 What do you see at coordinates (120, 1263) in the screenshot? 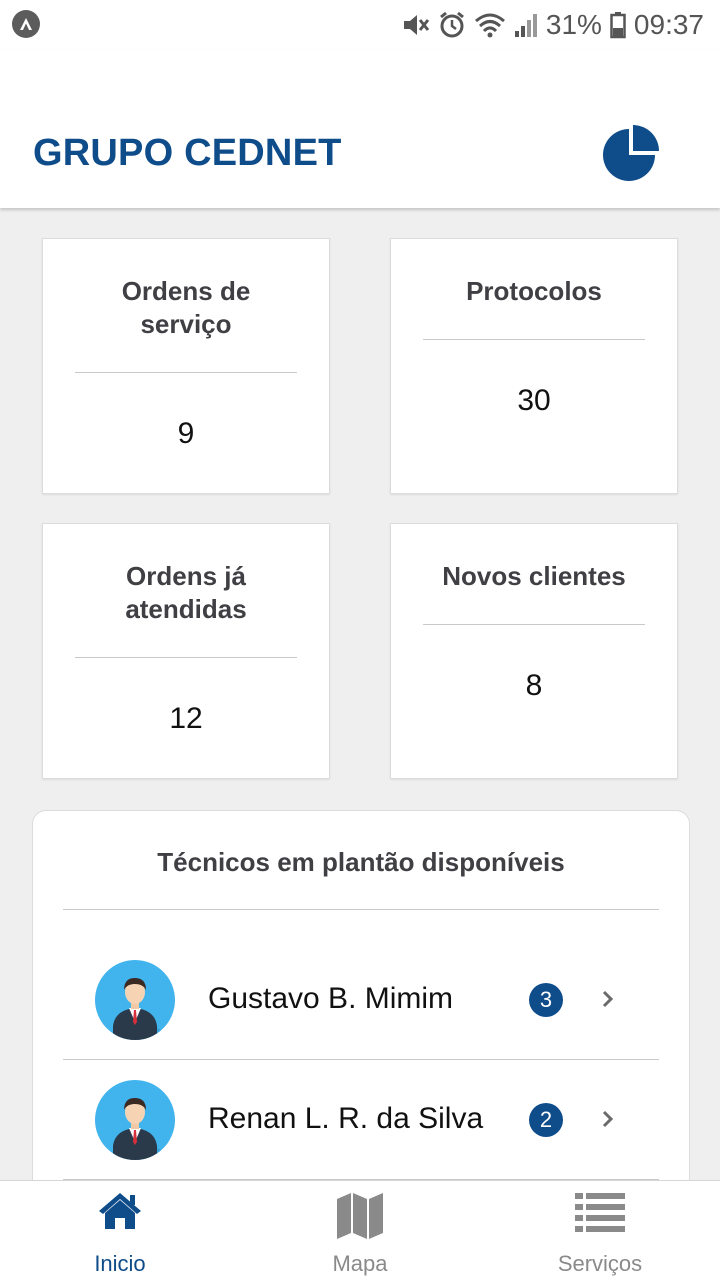
I see `nav-label: Inicio` at bounding box center [120, 1263].